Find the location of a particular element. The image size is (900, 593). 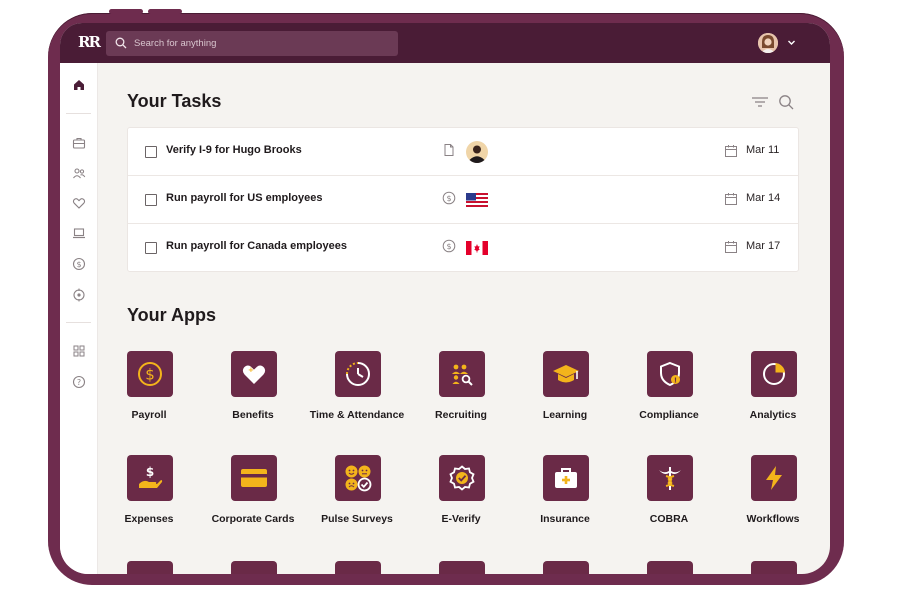

app-expenses: $ Expenses is located at coordinates (149, 495).